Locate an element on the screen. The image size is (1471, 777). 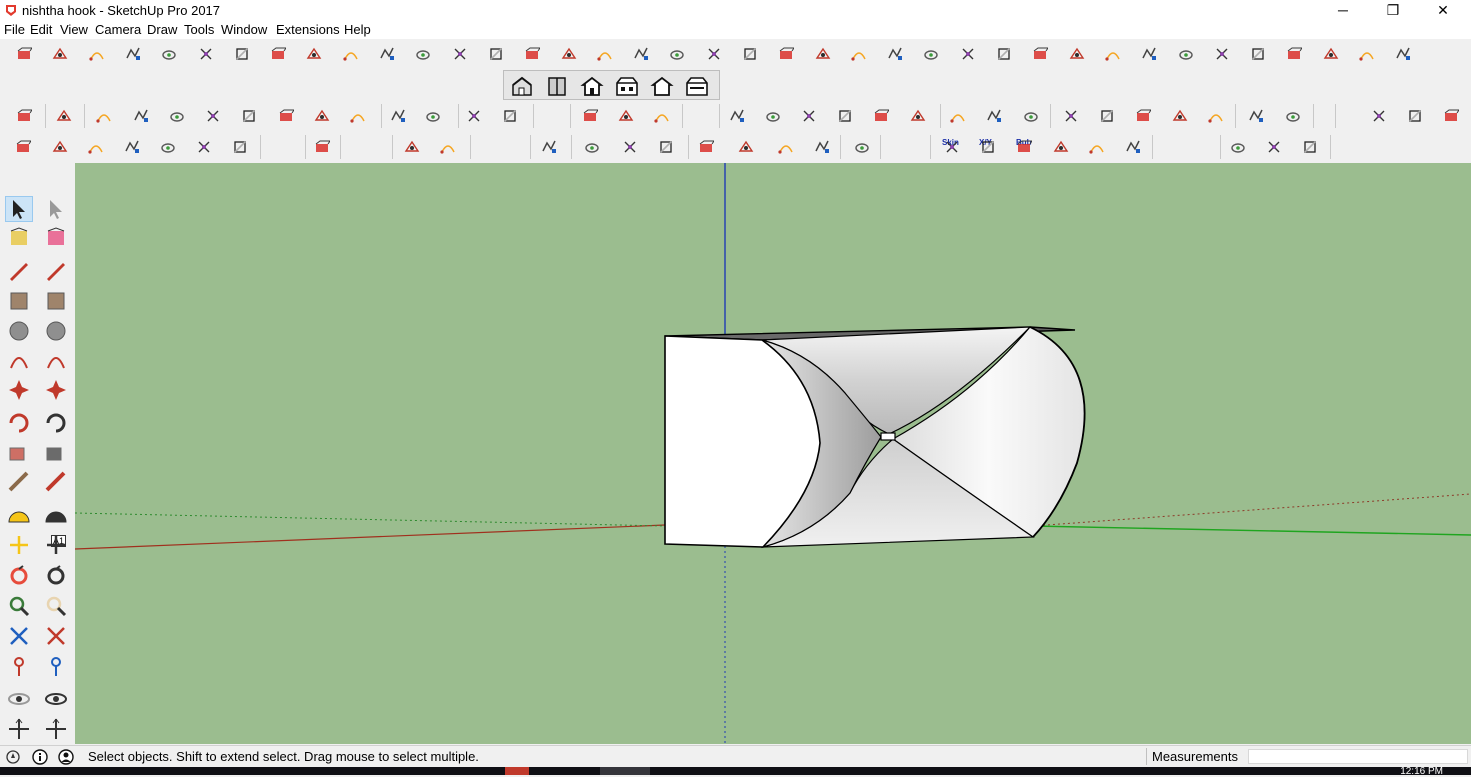
orbit-tool-button is located at coordinates (19, 606).